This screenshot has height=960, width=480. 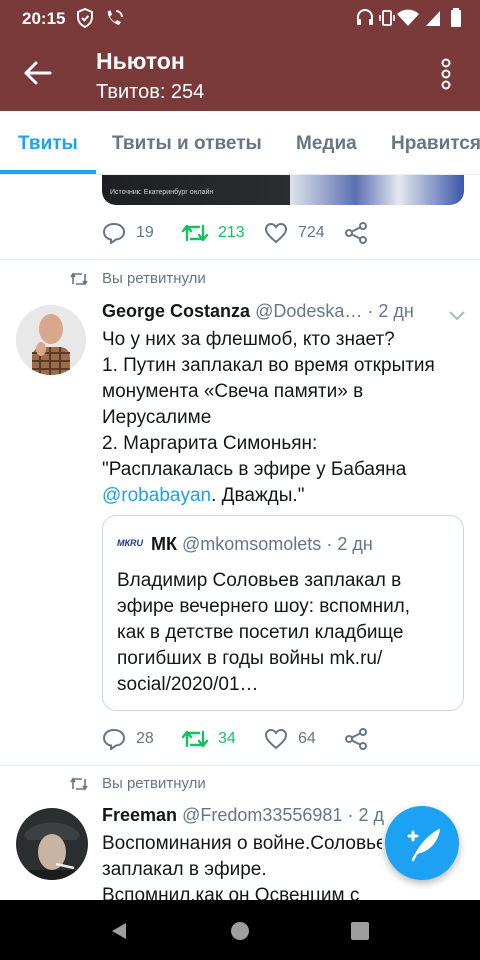 What do you see at coordinates (423, 845) in the screenshot?
I see `compose-feather-icon` at bounding box center [423, 845].